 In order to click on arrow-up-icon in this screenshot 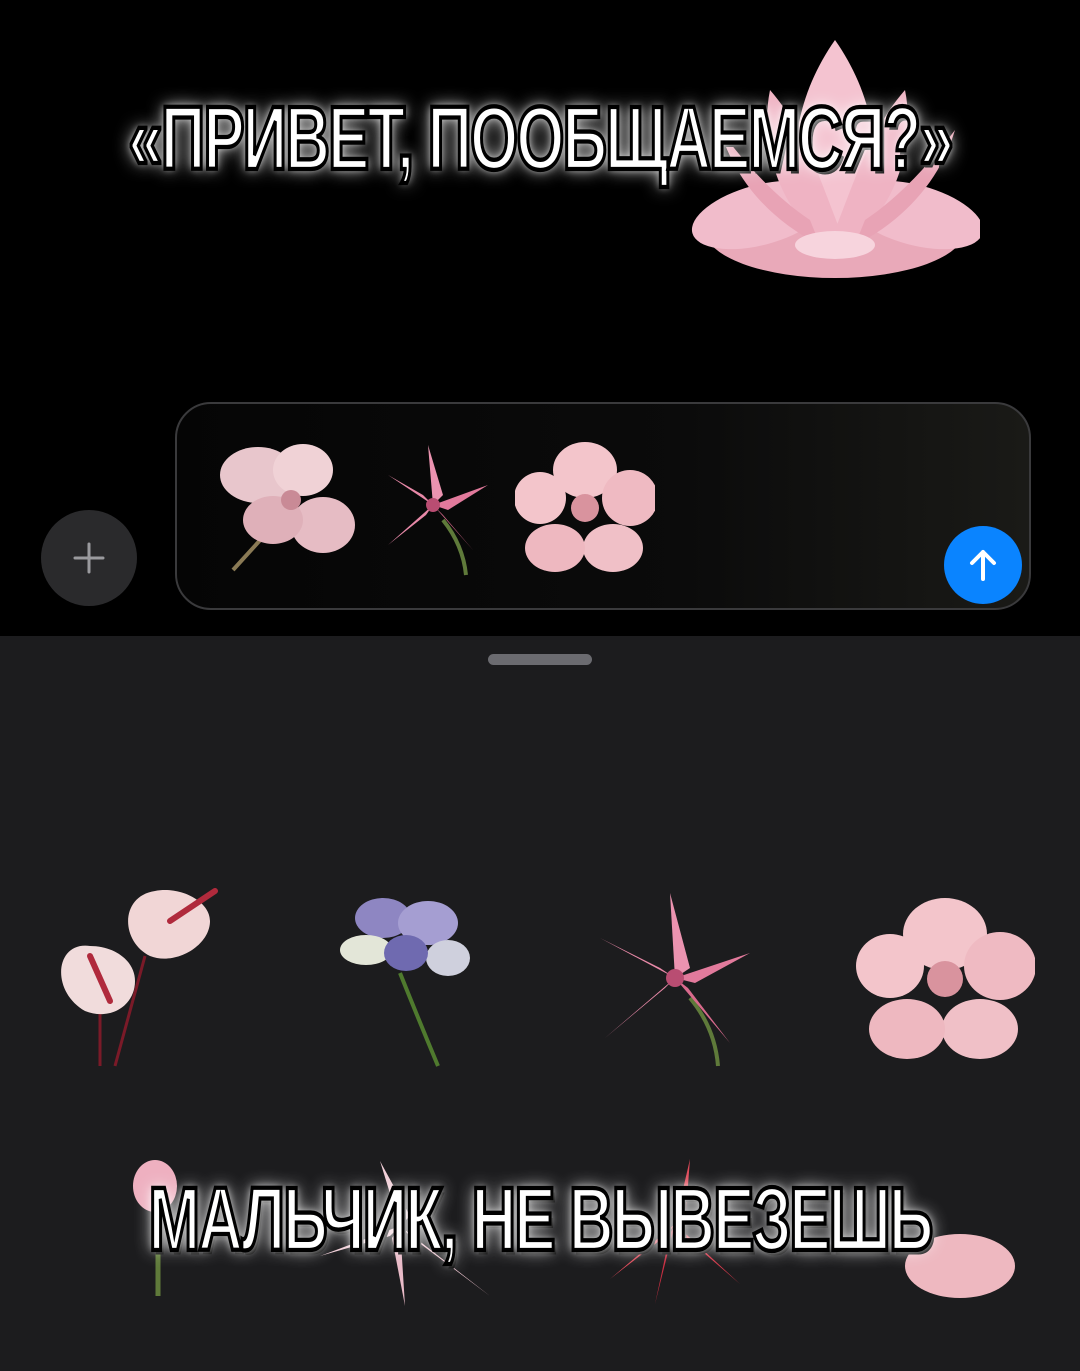, I will do `click(983, 565)`.